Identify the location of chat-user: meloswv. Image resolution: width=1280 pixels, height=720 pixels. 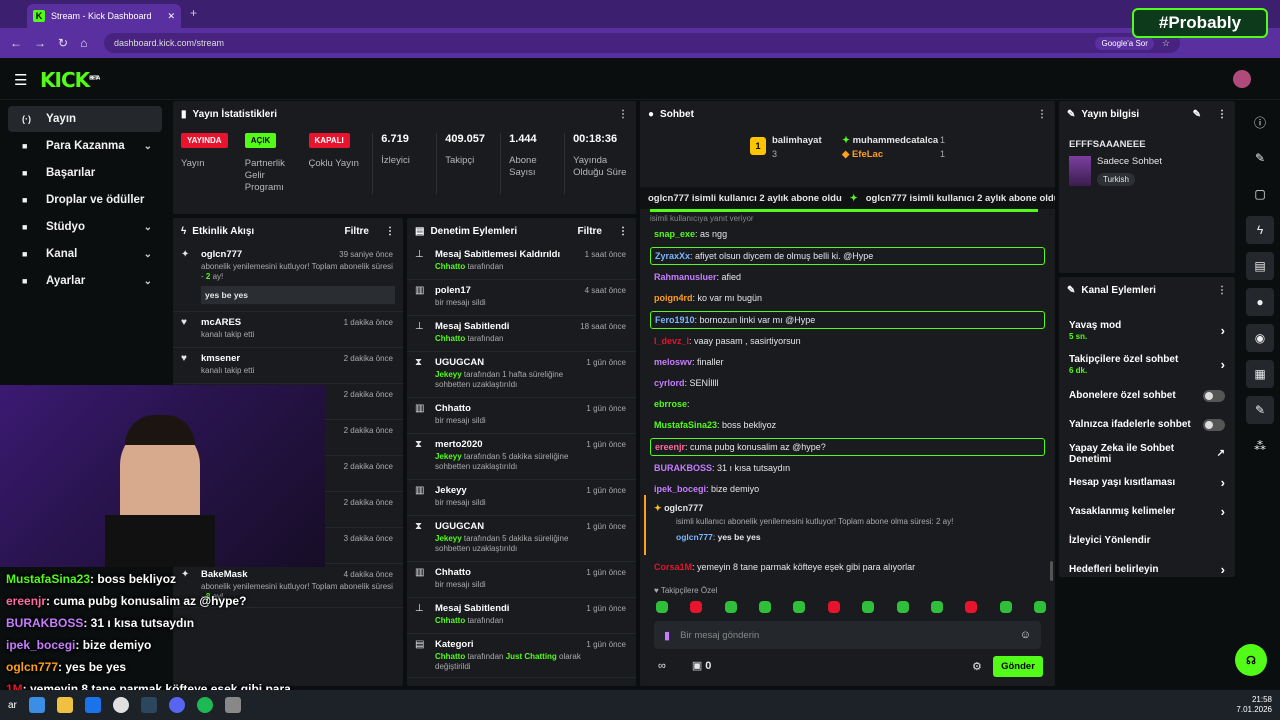
(673, 362).